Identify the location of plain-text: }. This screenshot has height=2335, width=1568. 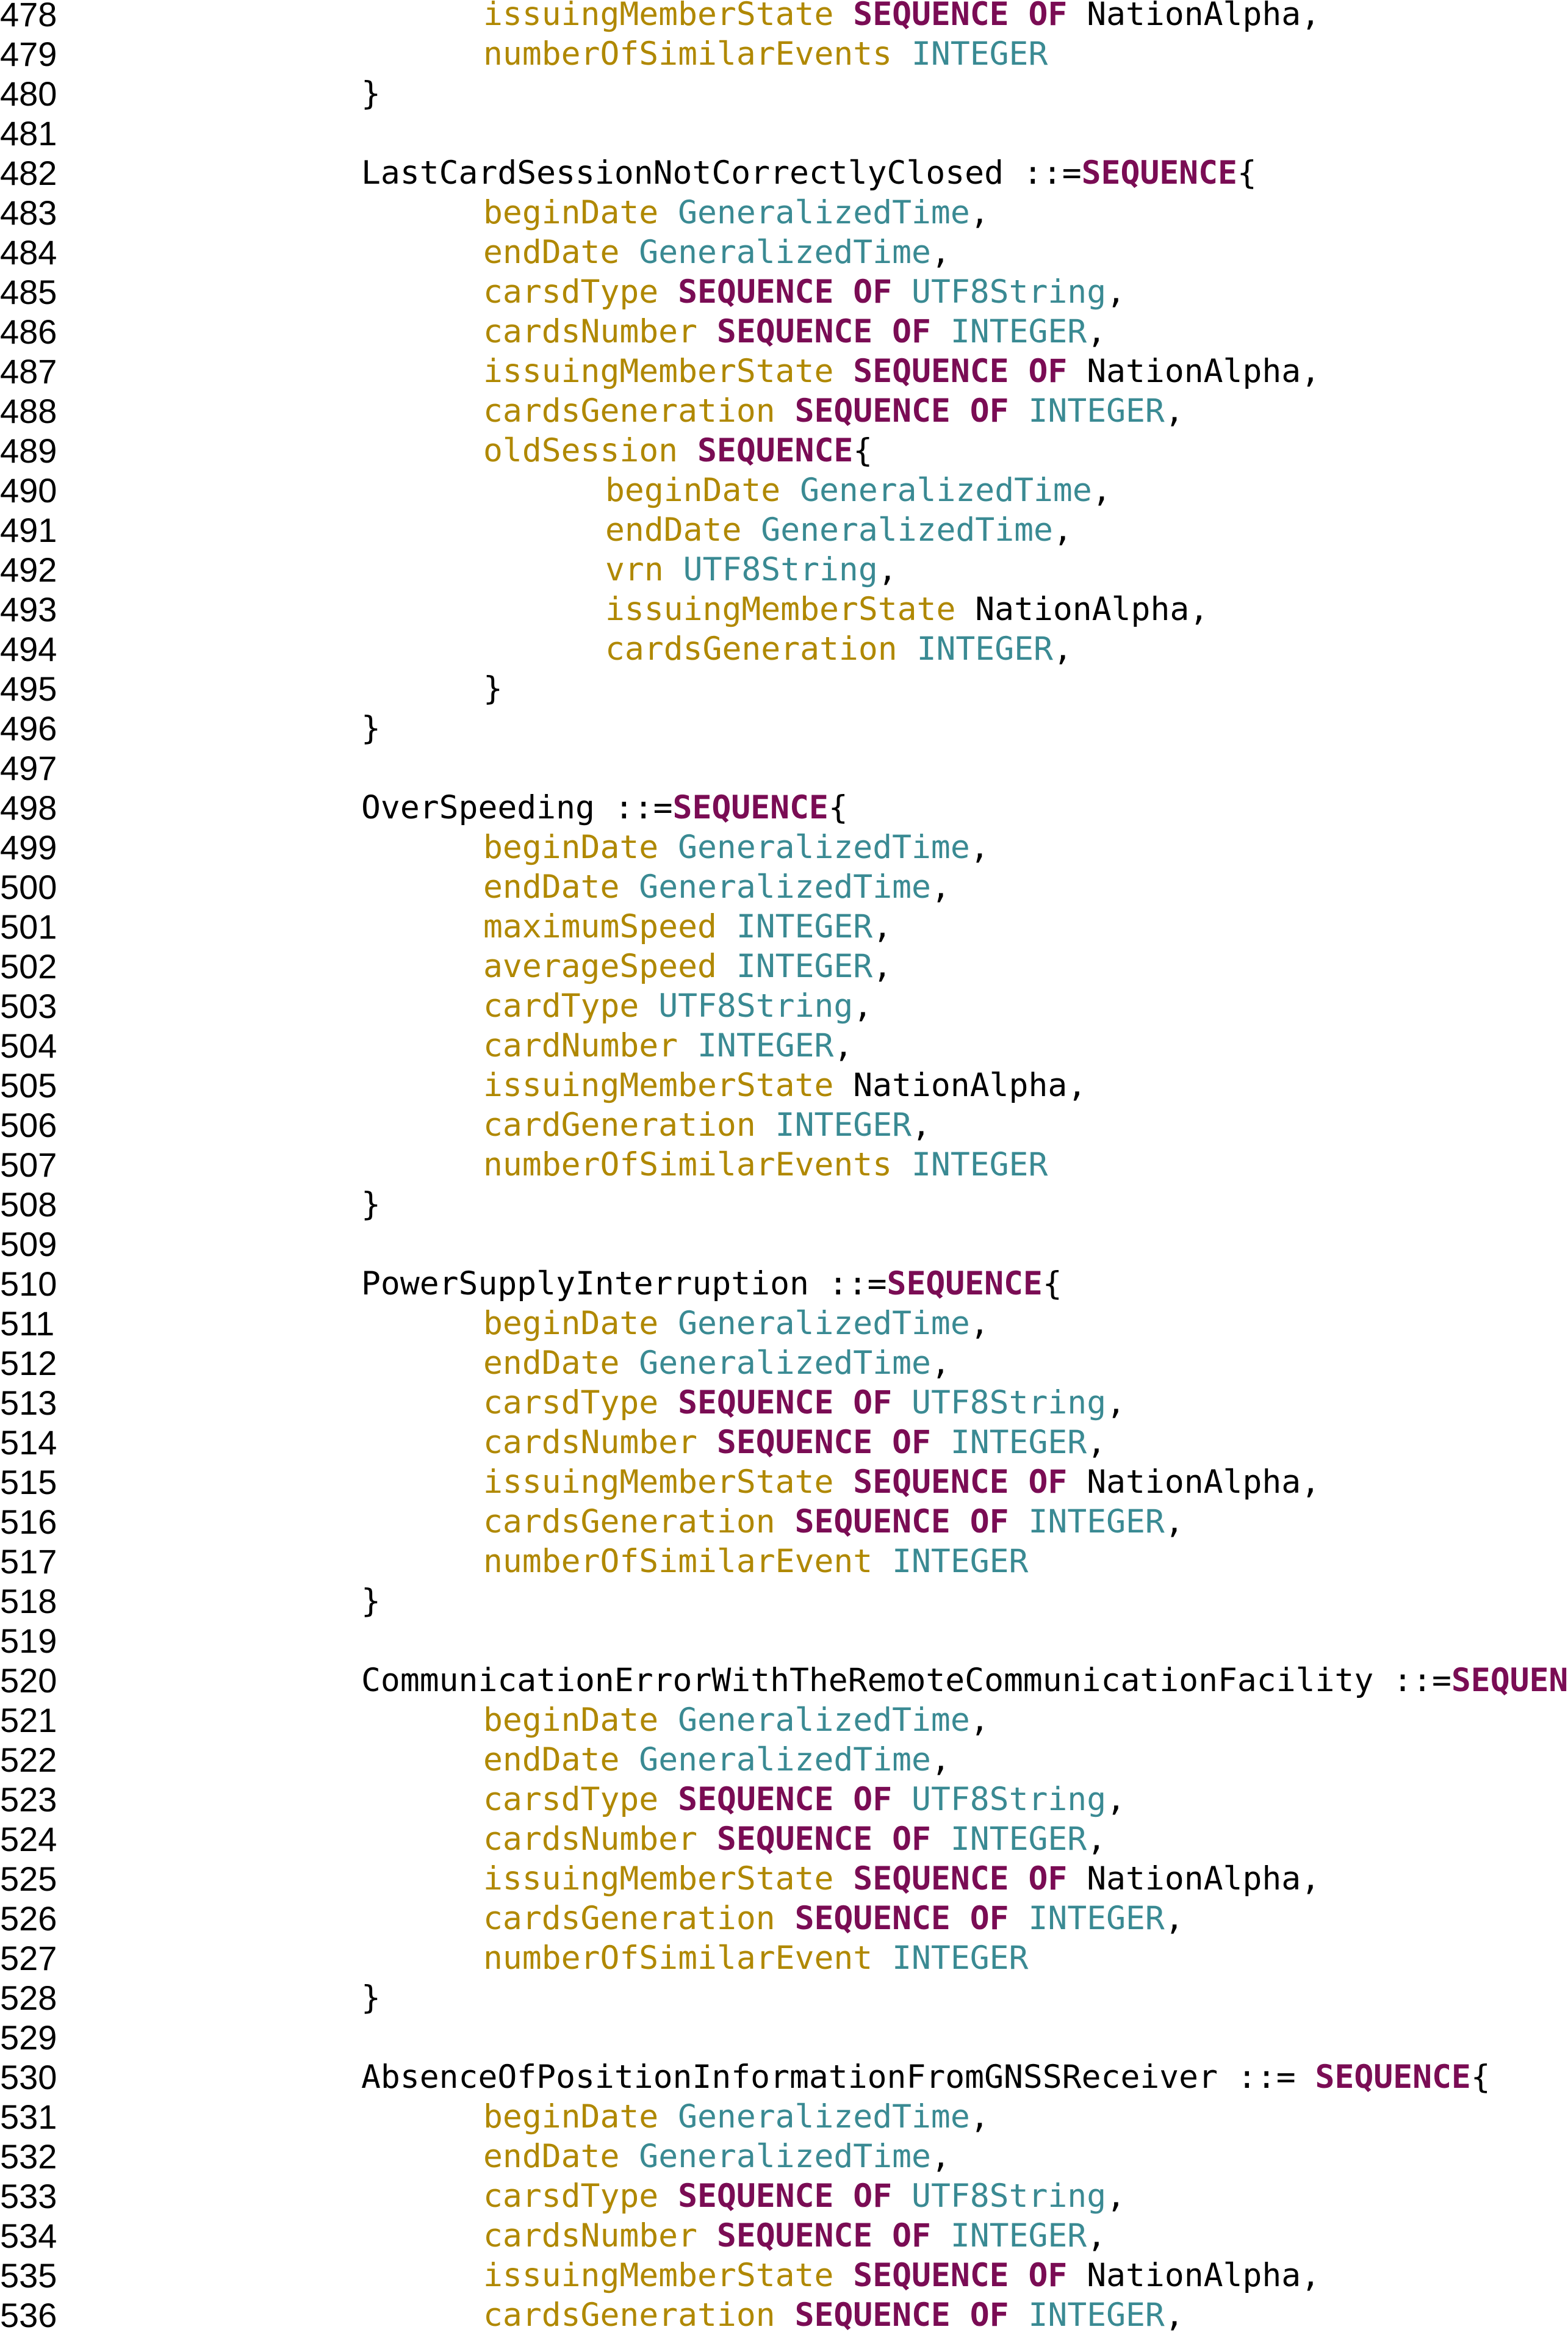
(371, 728).